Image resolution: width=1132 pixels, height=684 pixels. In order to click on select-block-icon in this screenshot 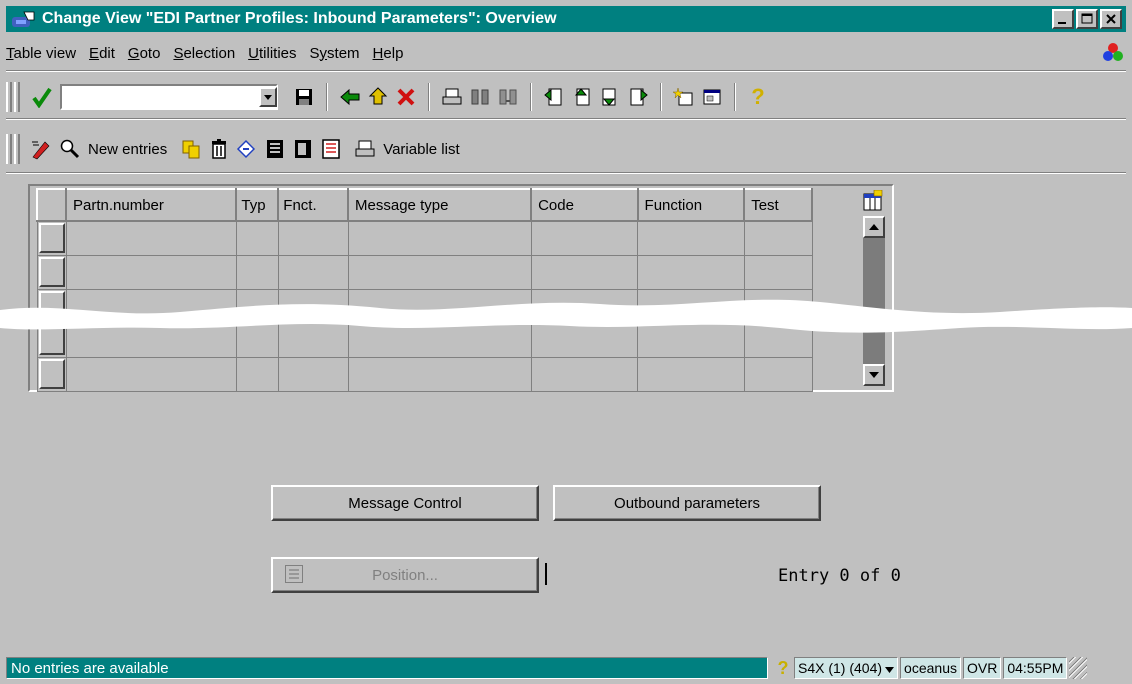, I will do `click(303, 149)`.